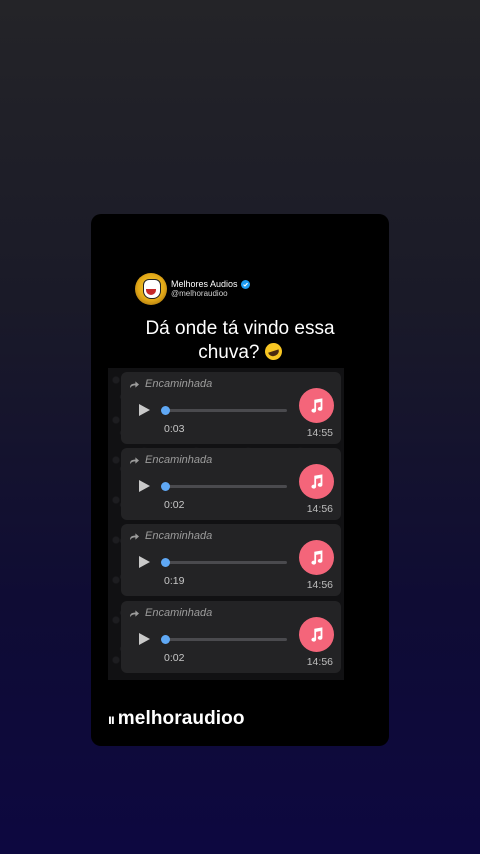 The width and height of the screenshot is (480, 854). What do you see at coordinates (181, 718) in the screenshot?
I see `brand-name: melhoraudioo` at bounding box center [181, 718].